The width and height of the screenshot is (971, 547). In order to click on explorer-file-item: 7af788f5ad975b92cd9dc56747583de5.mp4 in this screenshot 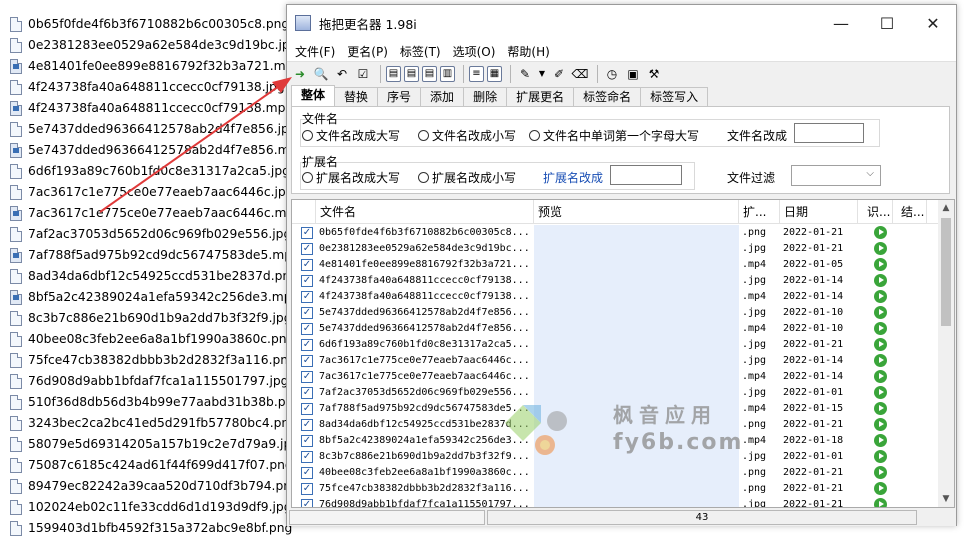, I will do `click(155, 255)`.